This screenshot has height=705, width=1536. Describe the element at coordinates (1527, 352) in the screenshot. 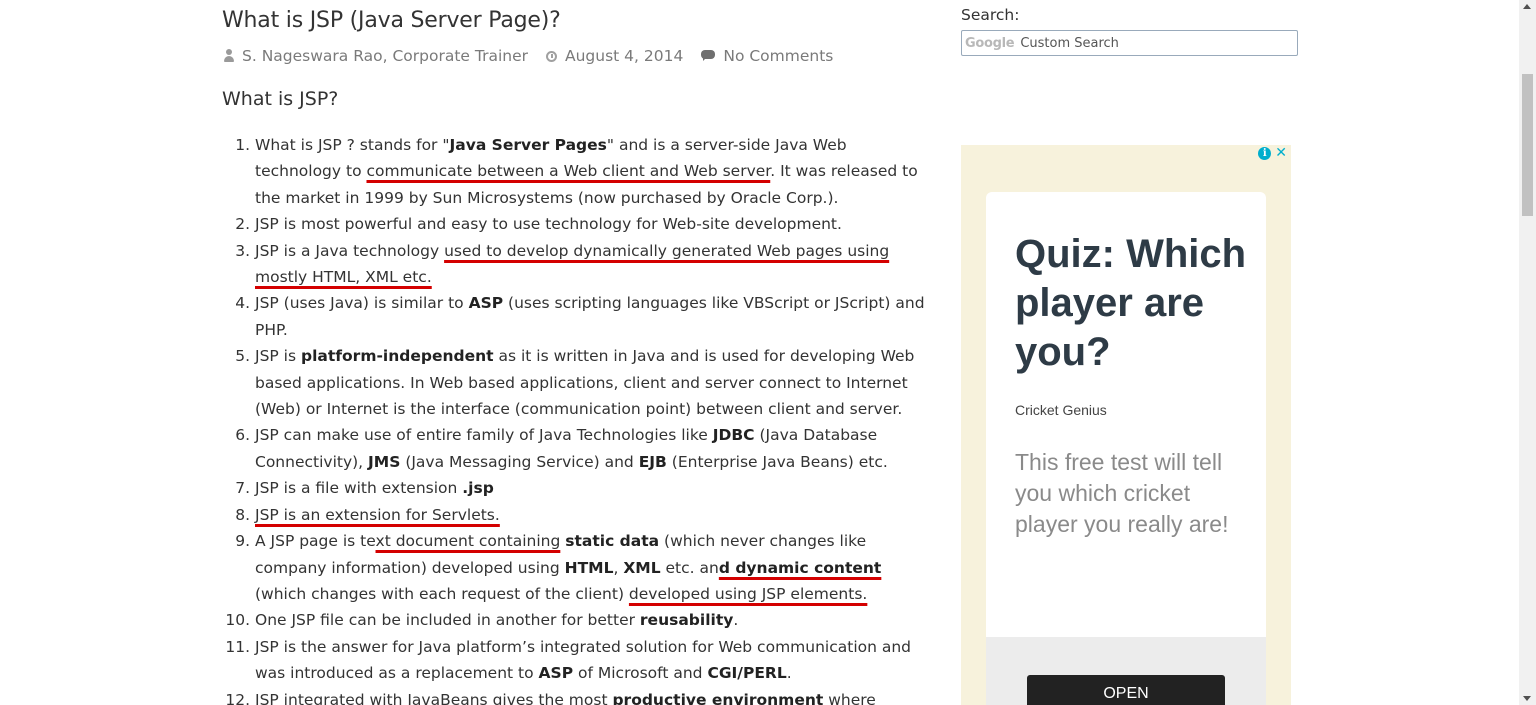

I see `scrollbar` at that location.